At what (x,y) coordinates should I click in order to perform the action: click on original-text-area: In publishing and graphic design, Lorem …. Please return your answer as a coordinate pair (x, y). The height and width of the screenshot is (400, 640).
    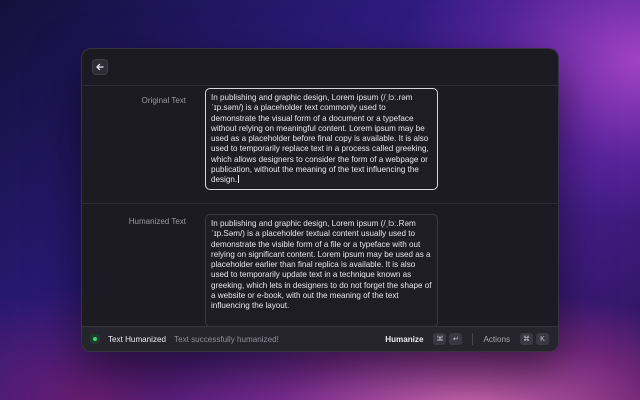
    Looking at the image, I should click on (321, 139).